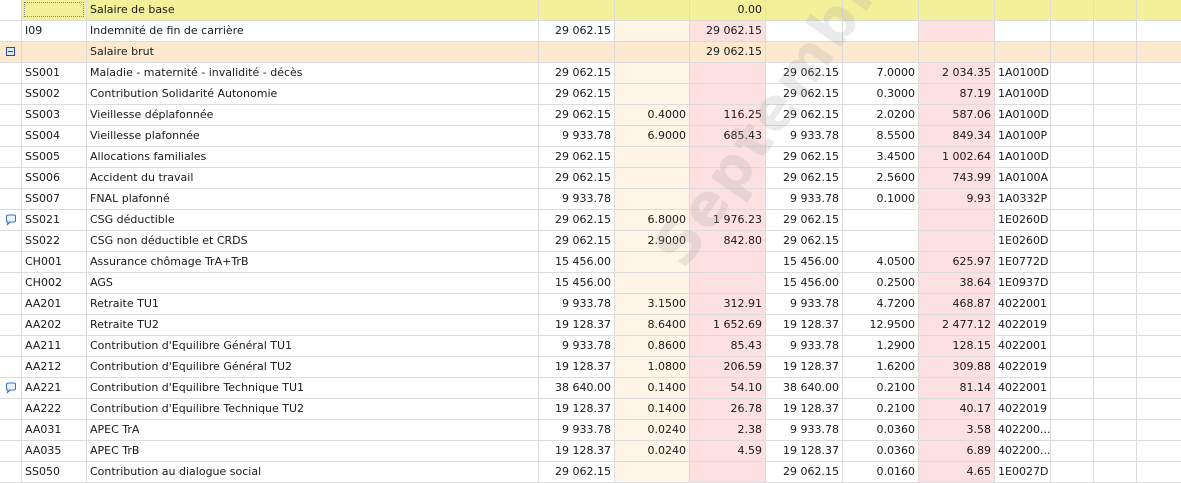 This screenshot has width=1181, height=483. Describe the element at coordinates (804, 10) in the screenshot. I see `cell-base-patronale` at that location.